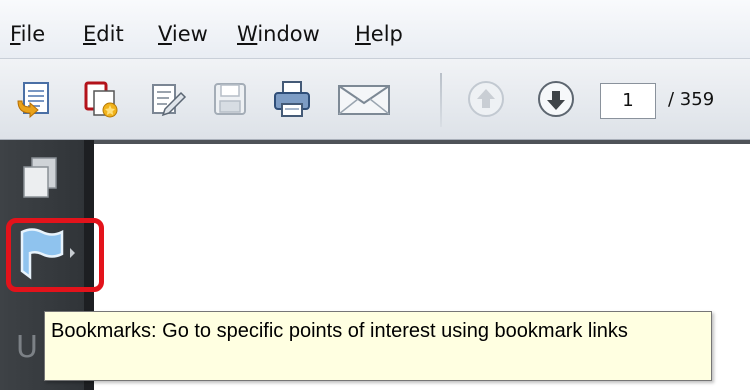 Image resolution: width=750 pixels, height=390 pixels. I want to click on menu-help: Help, so click(379, 34).